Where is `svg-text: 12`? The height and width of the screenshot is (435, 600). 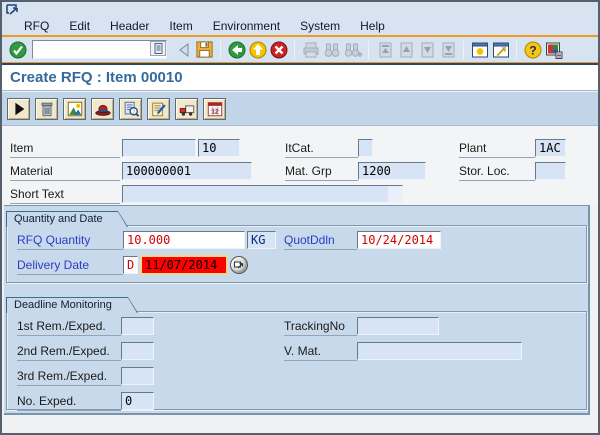 svg-text: 12 is located at coordinates (215, 111).